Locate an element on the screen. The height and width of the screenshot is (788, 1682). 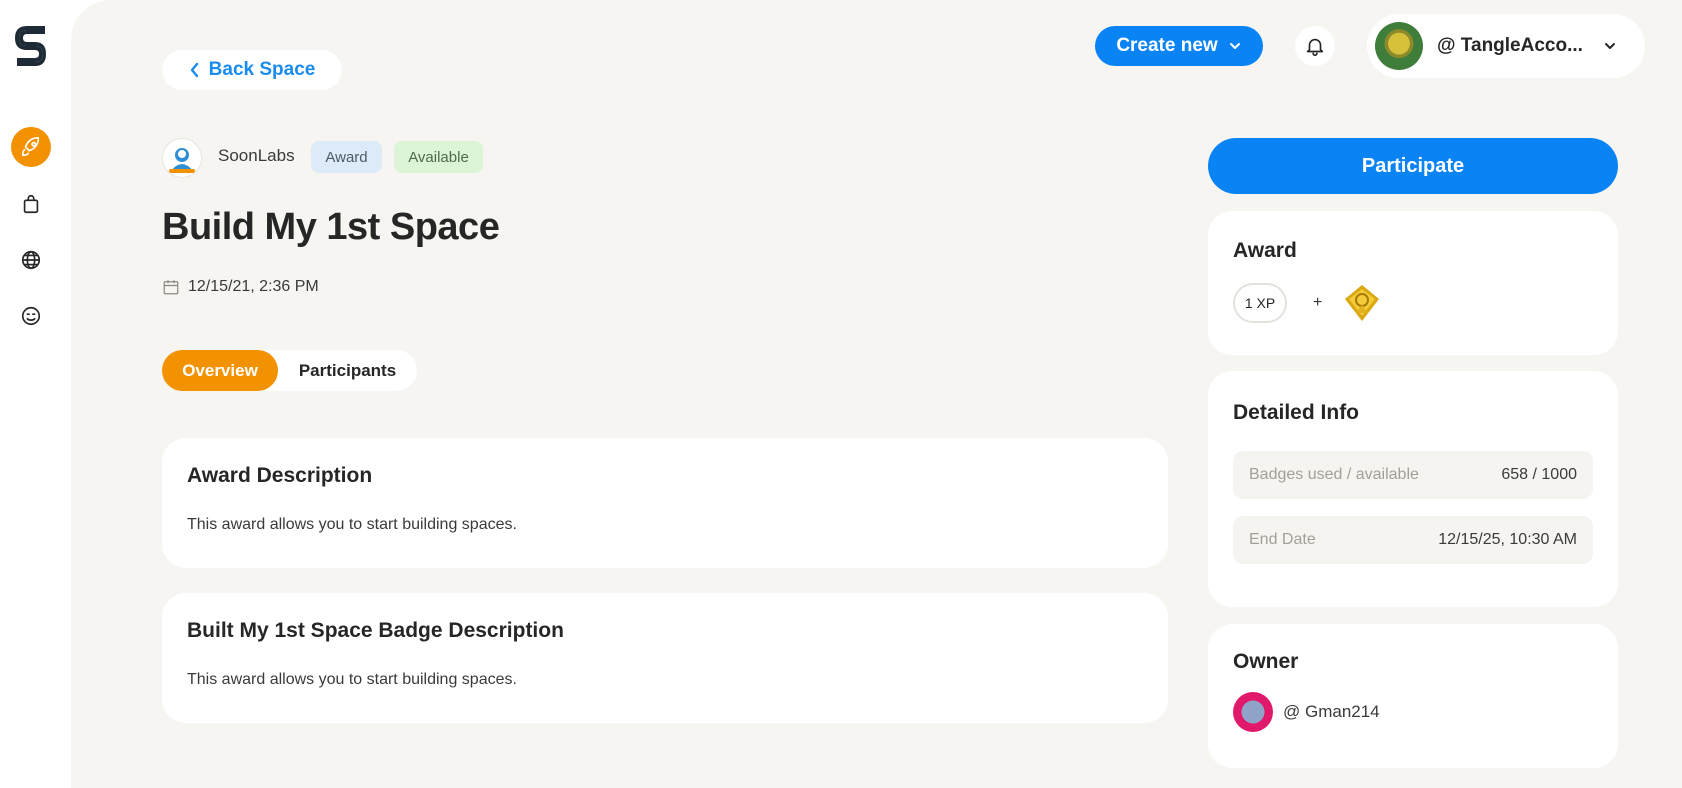
owner-row: @ Gman214 is located at coordinates (1413, 712).